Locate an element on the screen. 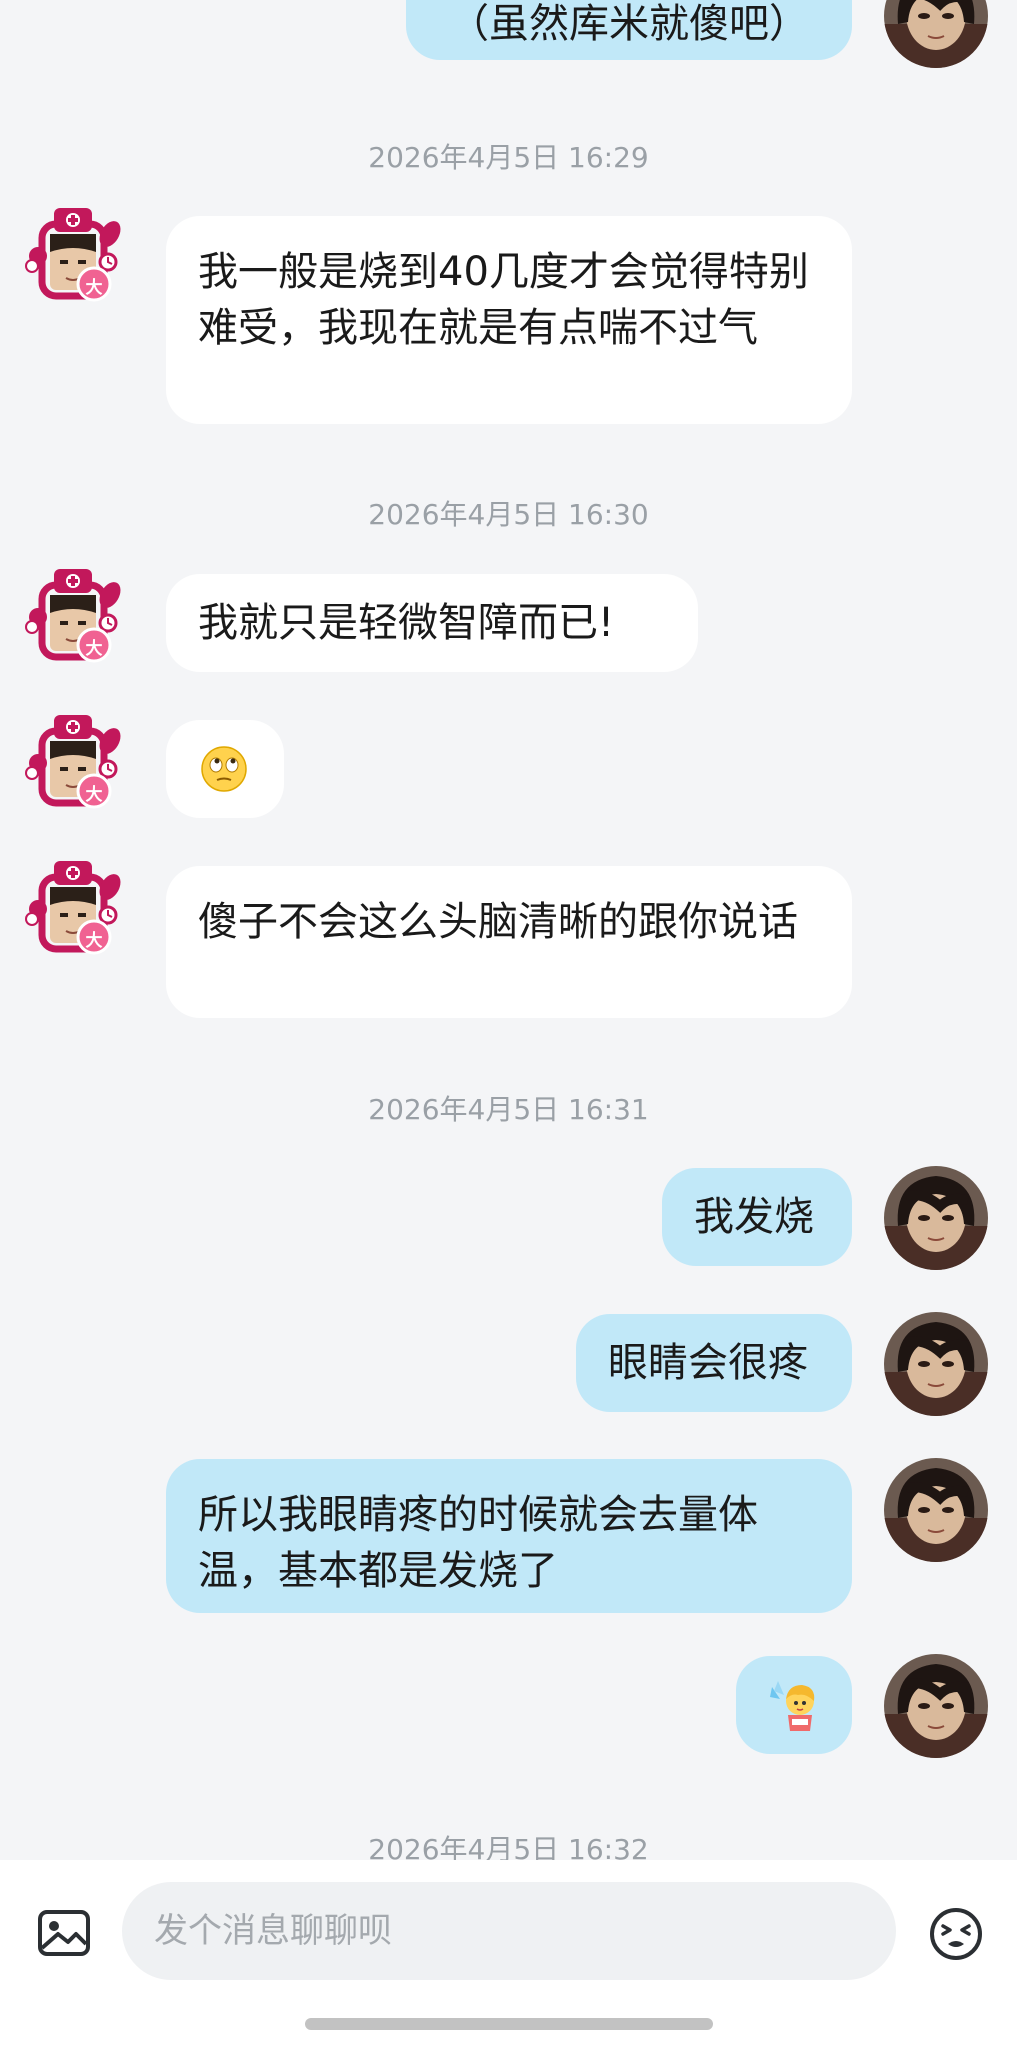  message-text: 眼睛会很疼 is located at coordinates (708, 1363).